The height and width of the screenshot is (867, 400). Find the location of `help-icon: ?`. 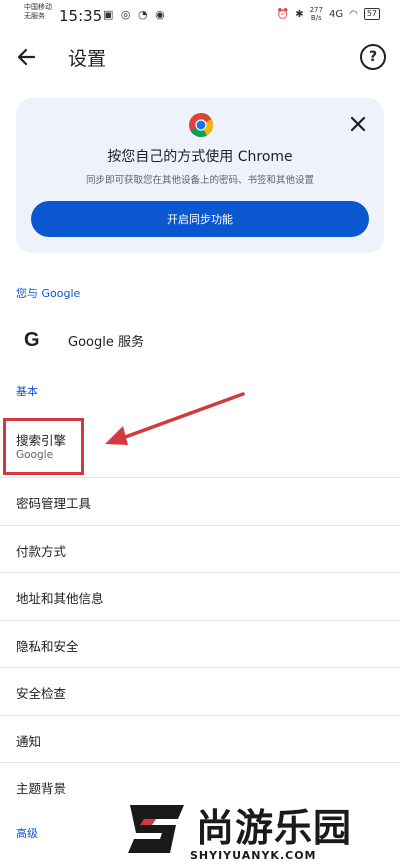

help-icon: ? is located at coordinates (373, 57).